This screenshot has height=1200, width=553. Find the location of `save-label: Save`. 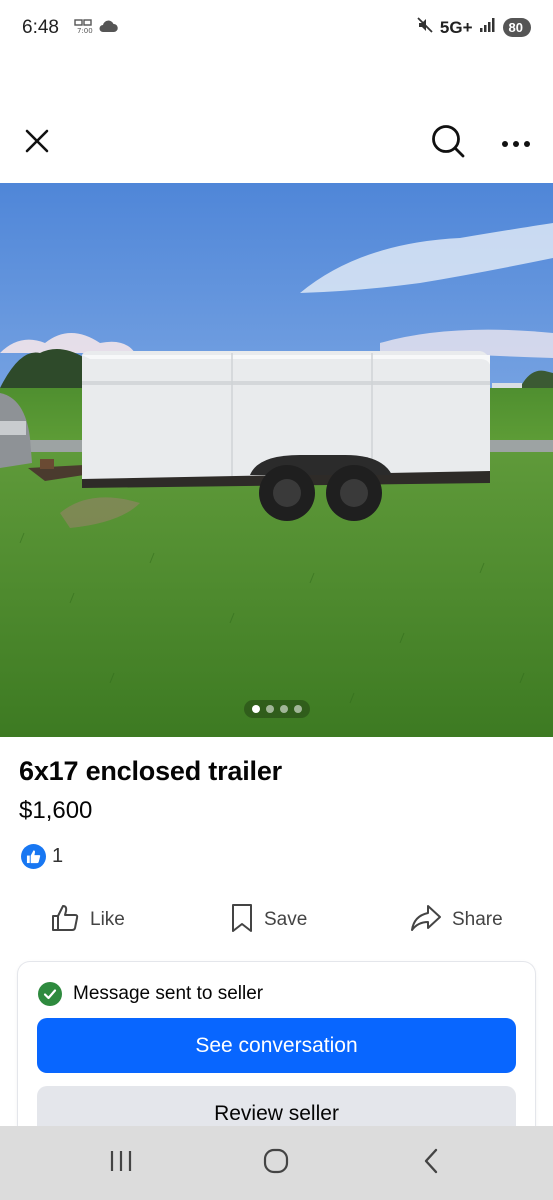

save-label: Save is located at coordinates (286, 919).